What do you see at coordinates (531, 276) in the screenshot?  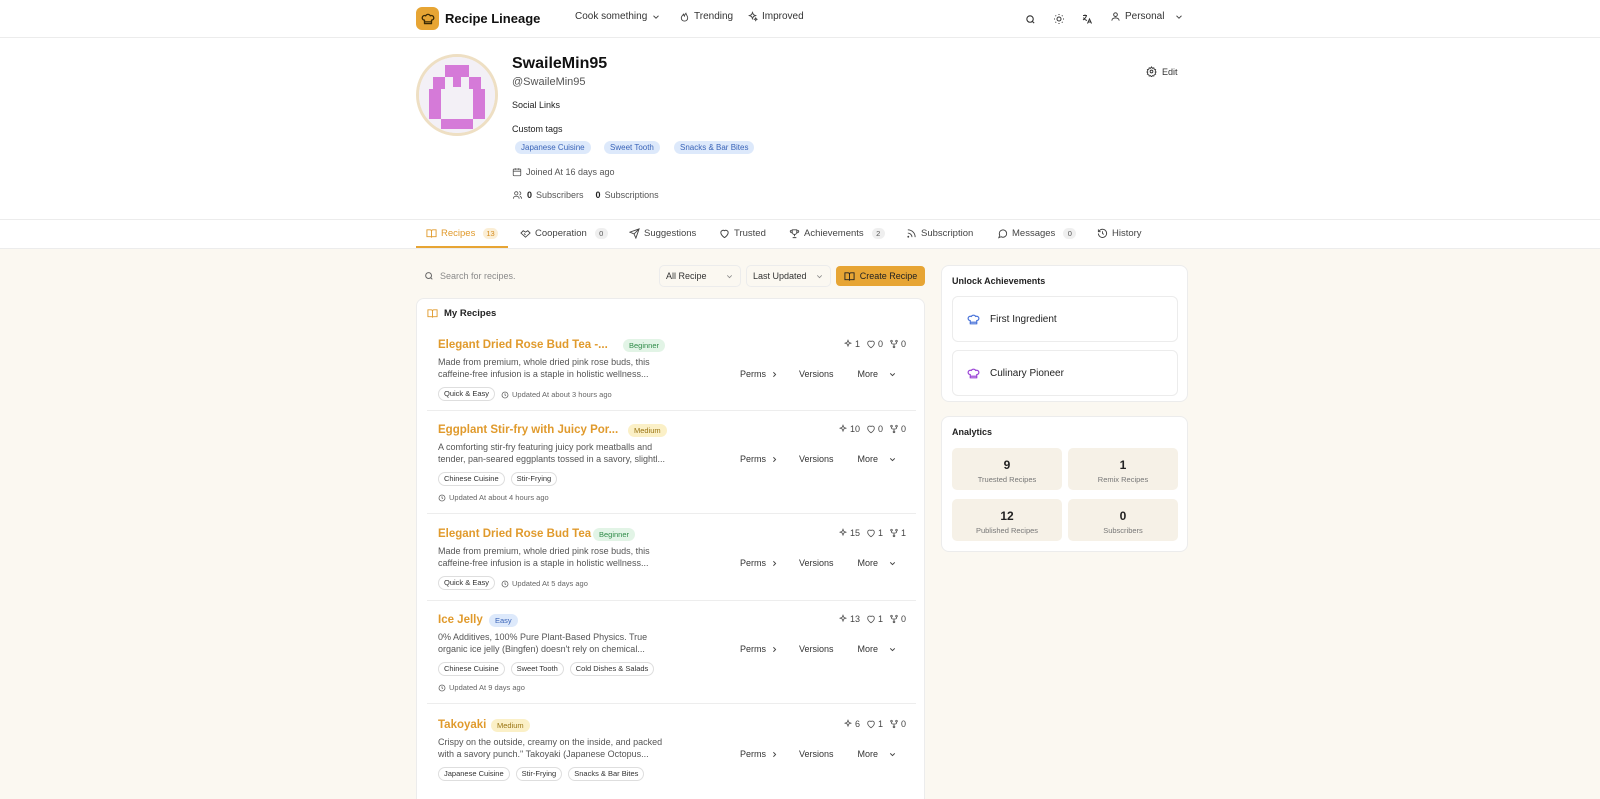 I see `recipe-search-input: Search for recipes.` at bounding box center [531, 276].